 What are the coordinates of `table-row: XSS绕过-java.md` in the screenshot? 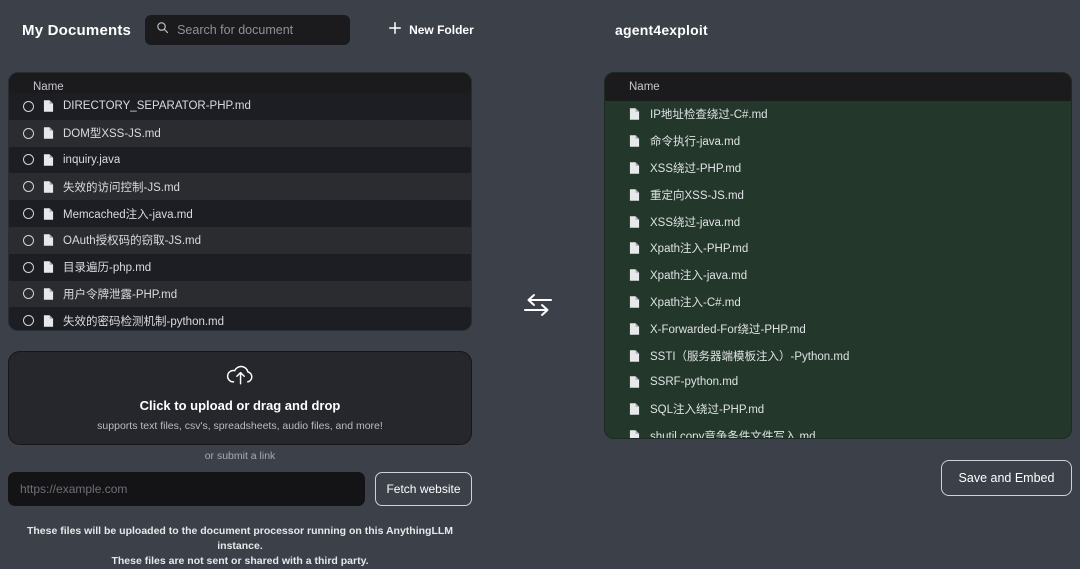 It's located at (838, 221).